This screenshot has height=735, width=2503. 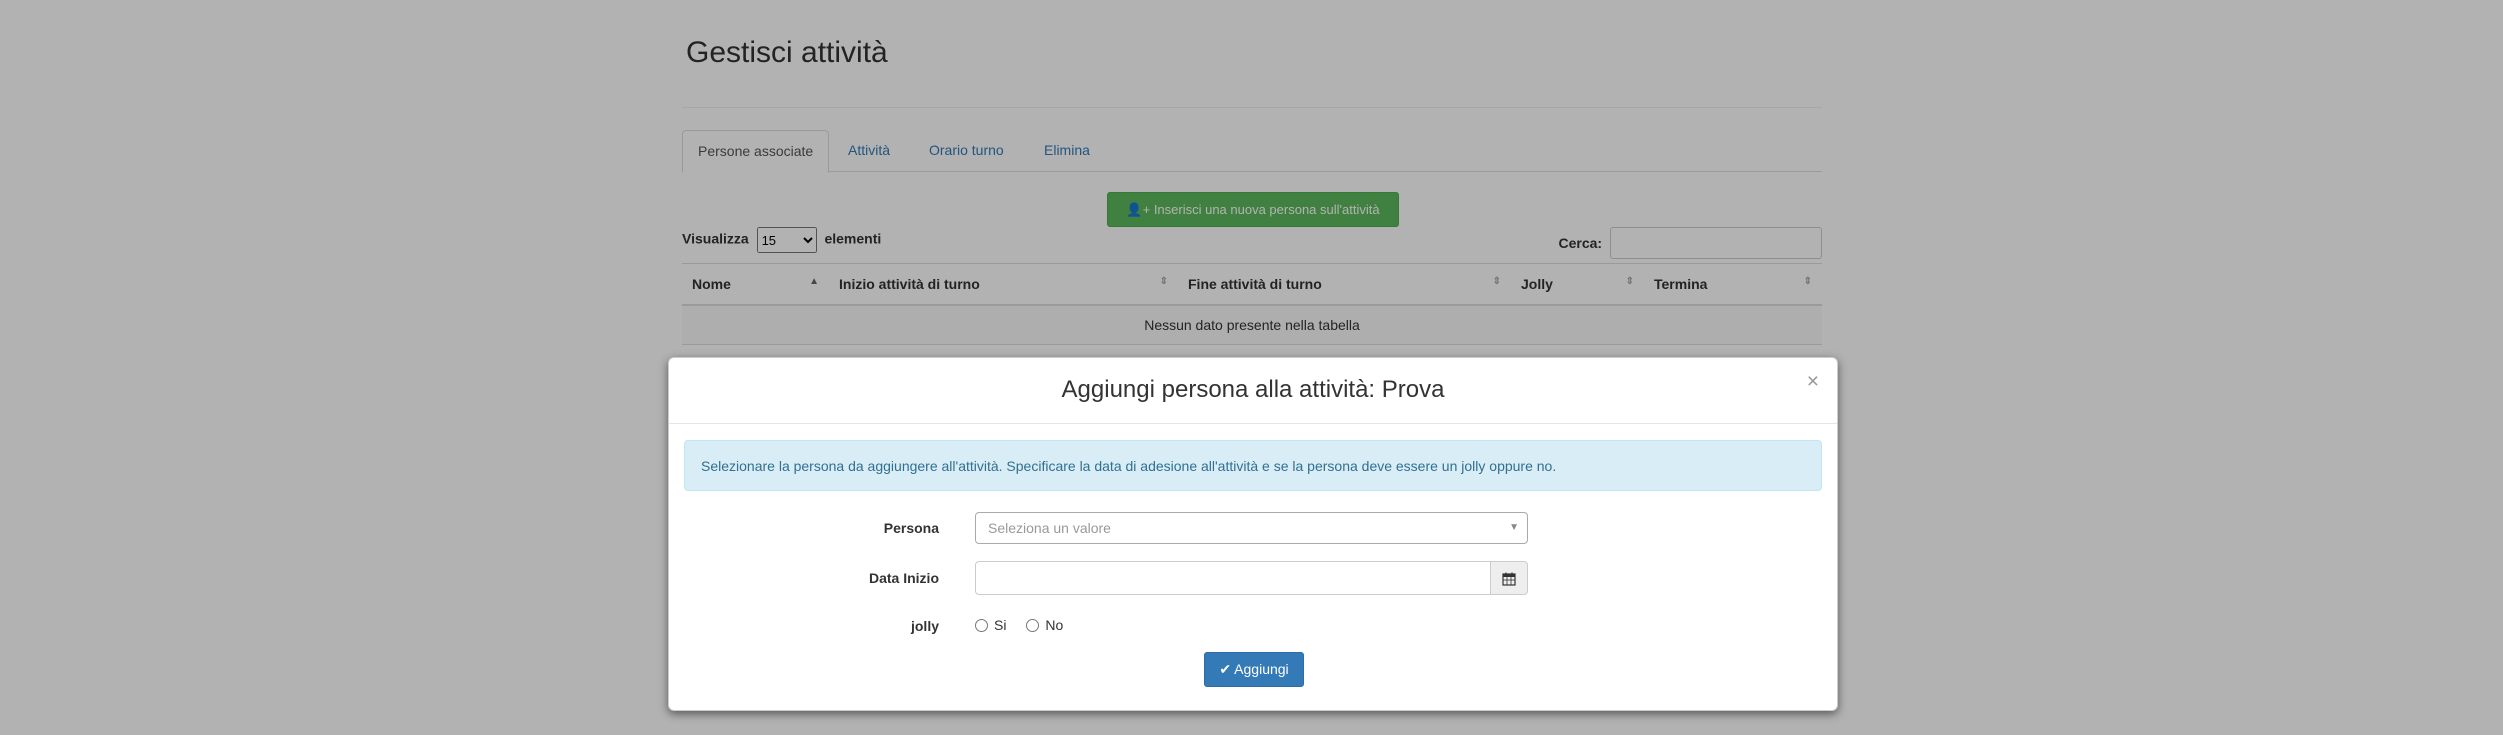 I want to click on chevron-down-icon: ▼, so click(x=1514, y=527).